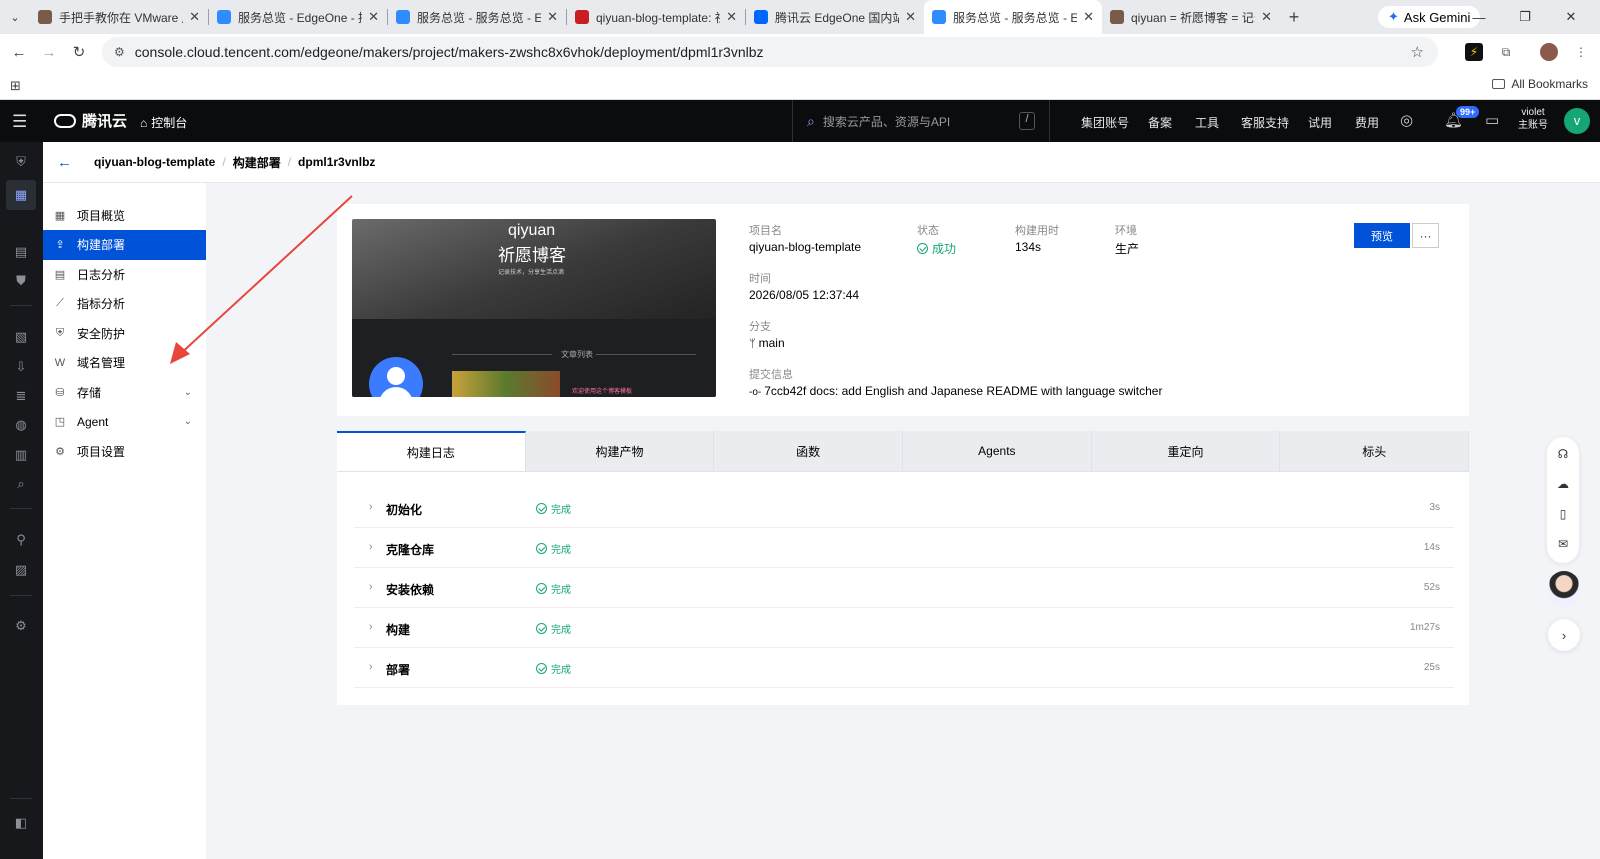 The height and width of the screenshot is (859, 1600). What do you see at coordinates (1571, 17) in the screenshot?
I see `close-window-button: ✕` at bounding box center [1571, 17].